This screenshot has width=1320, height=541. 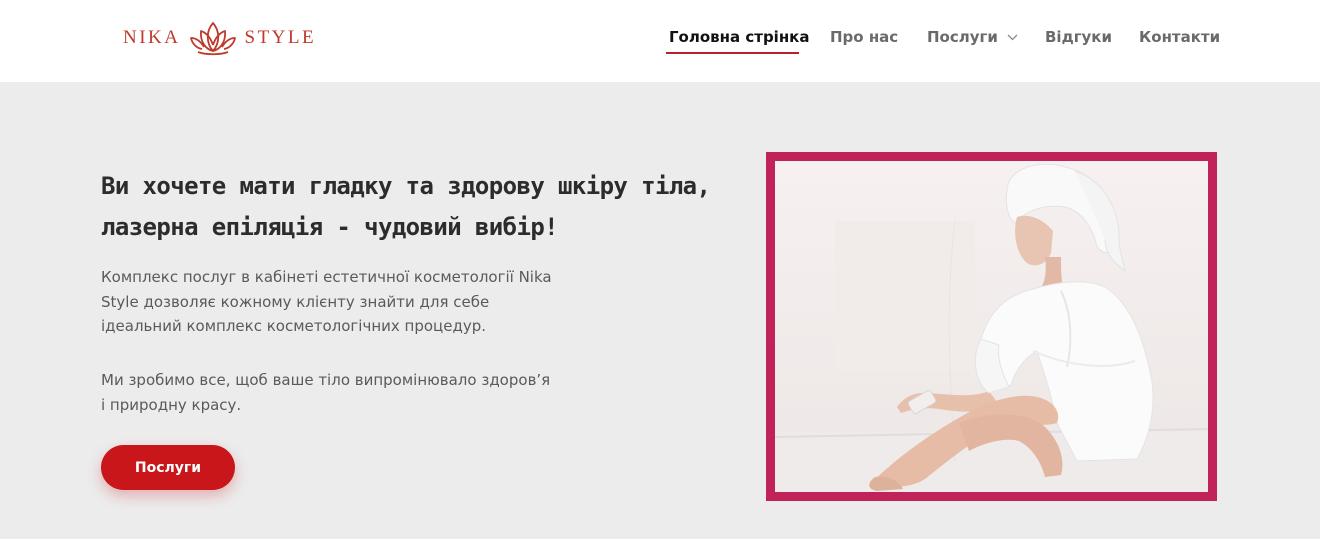 I want to click on nav-item-about: Про нас, so click(x=864, y=38).